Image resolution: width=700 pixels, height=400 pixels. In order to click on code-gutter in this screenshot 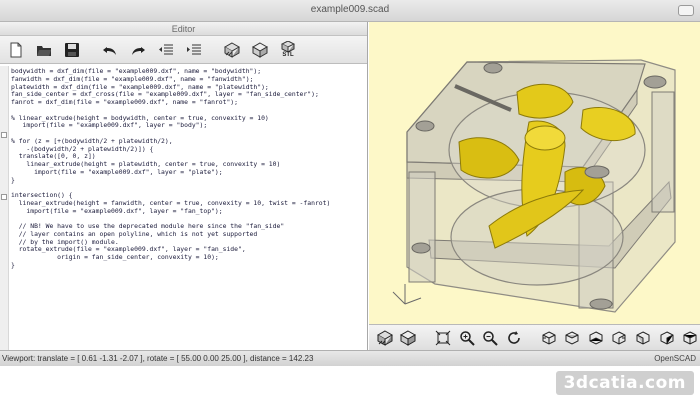, I will do `click(4, 208)`.